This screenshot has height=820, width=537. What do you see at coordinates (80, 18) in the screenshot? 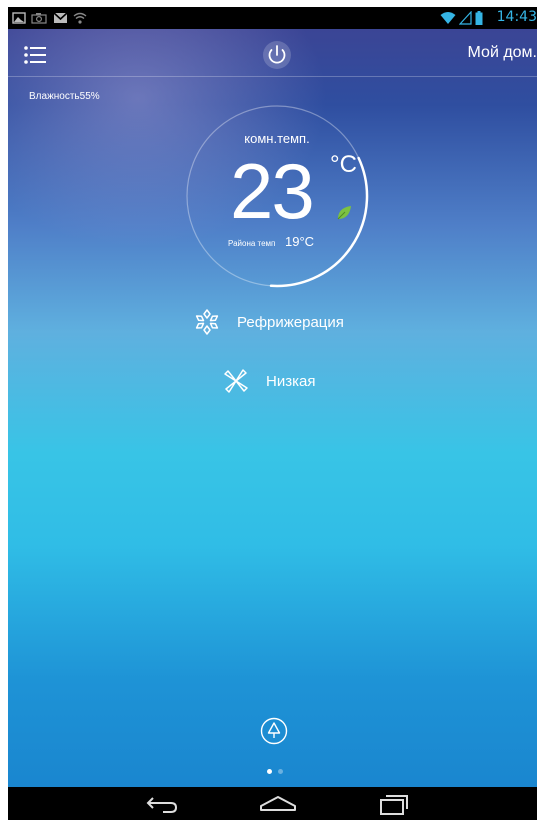
I see `wifi-notification-icon` at bounding box center [80, 18].